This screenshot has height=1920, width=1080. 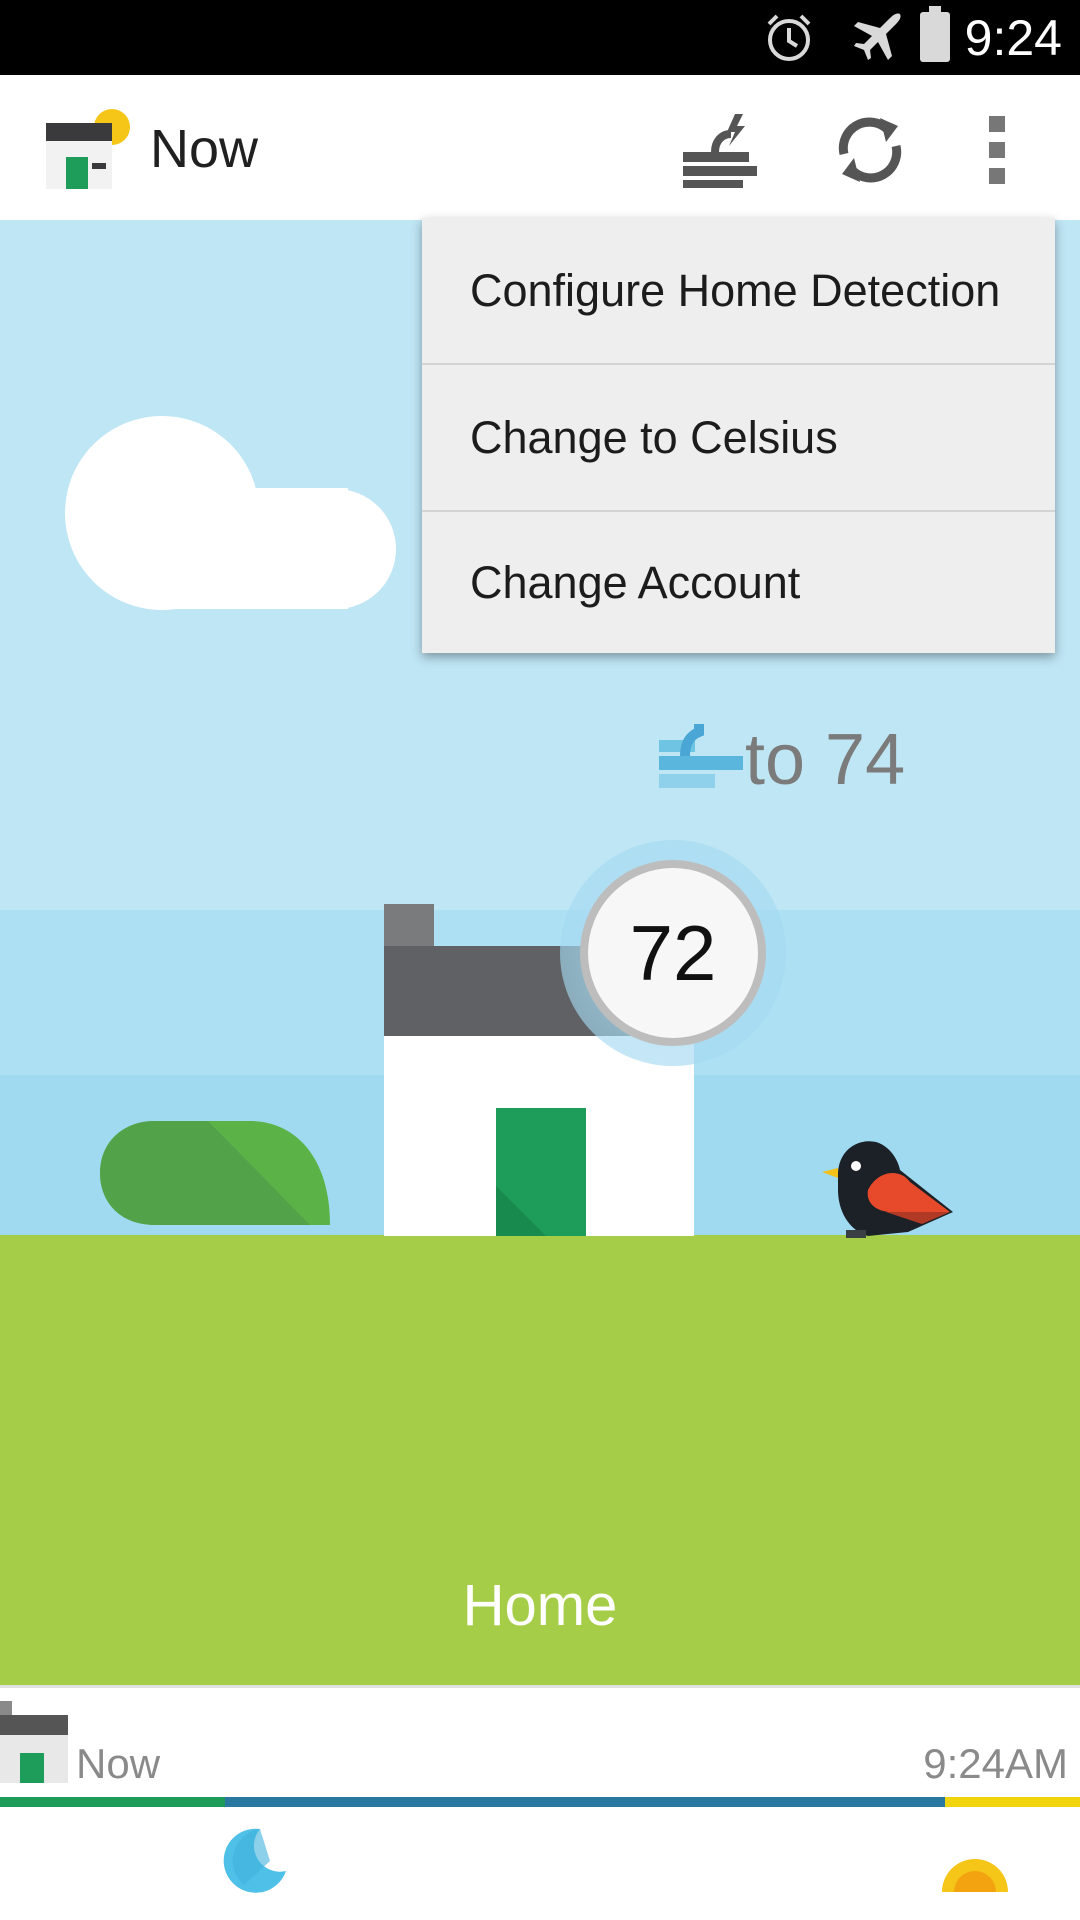 I want to click on cooling-fan-icon, so click(x=701, y=756).